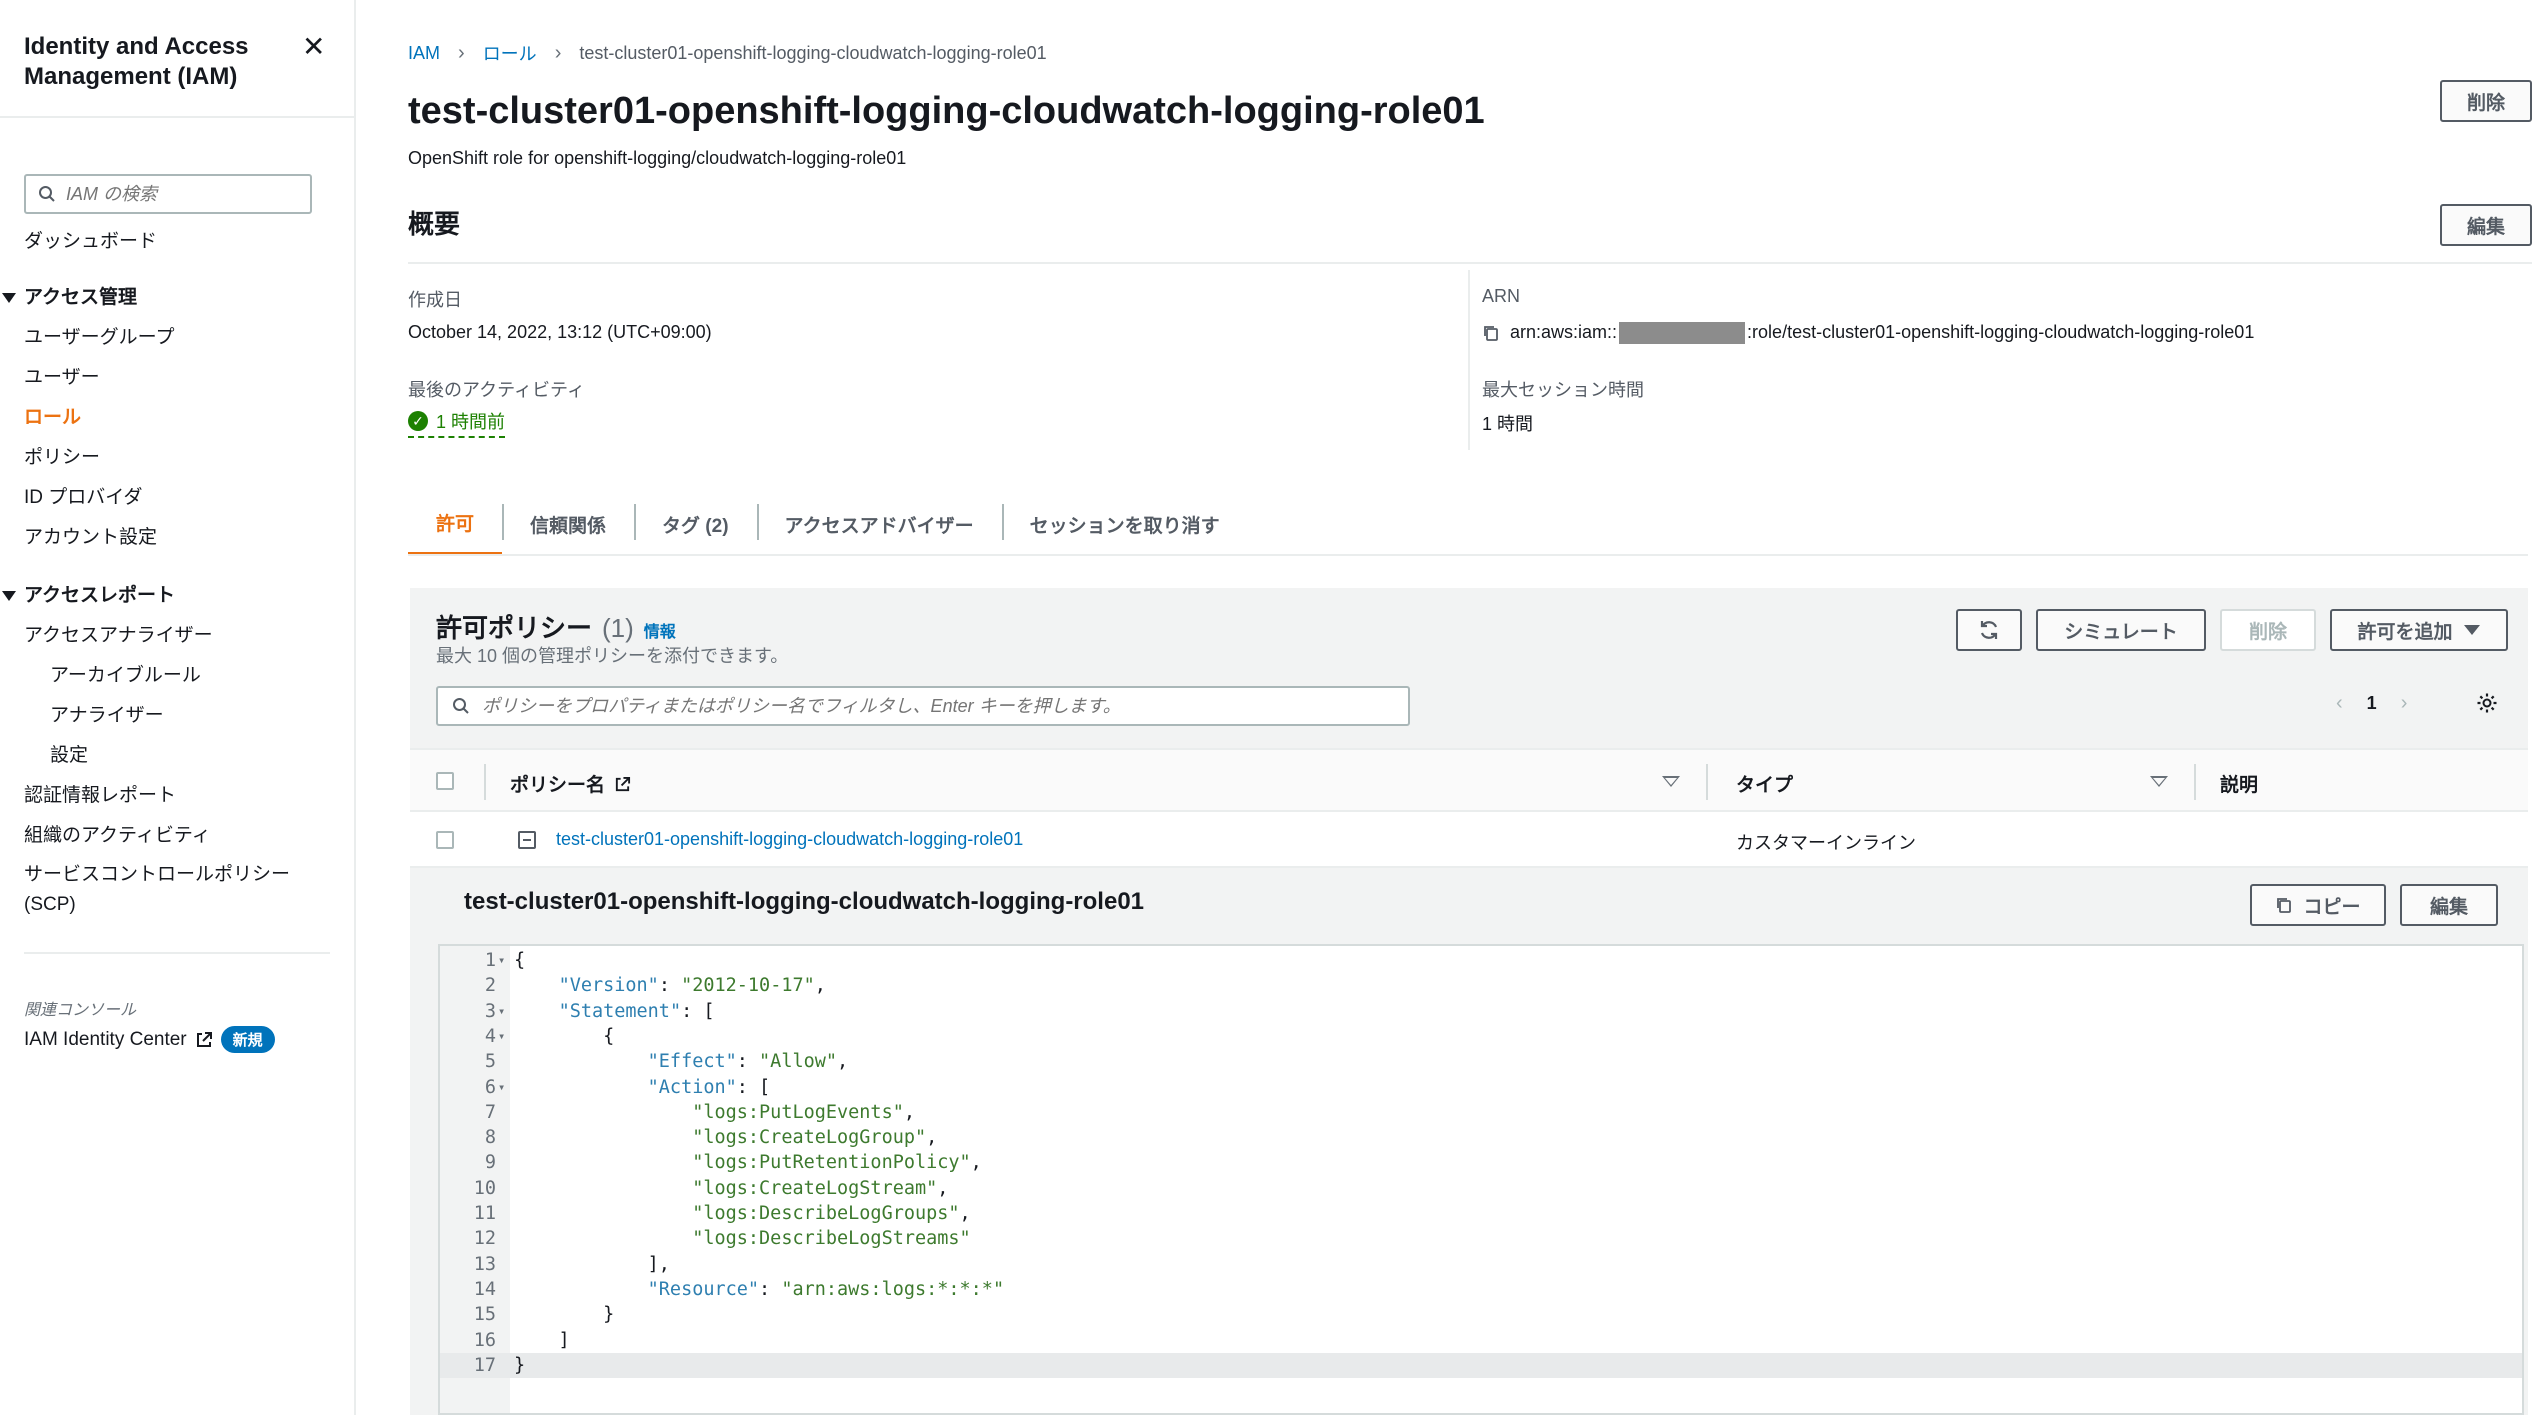 The height and width of the screenshot is (1415, 2540). What do you see at coordinates (99, 335) in the screenshot?
I see `sidebar-item-user-groups: ユーザーグループ` at bounding box center [99, 335].